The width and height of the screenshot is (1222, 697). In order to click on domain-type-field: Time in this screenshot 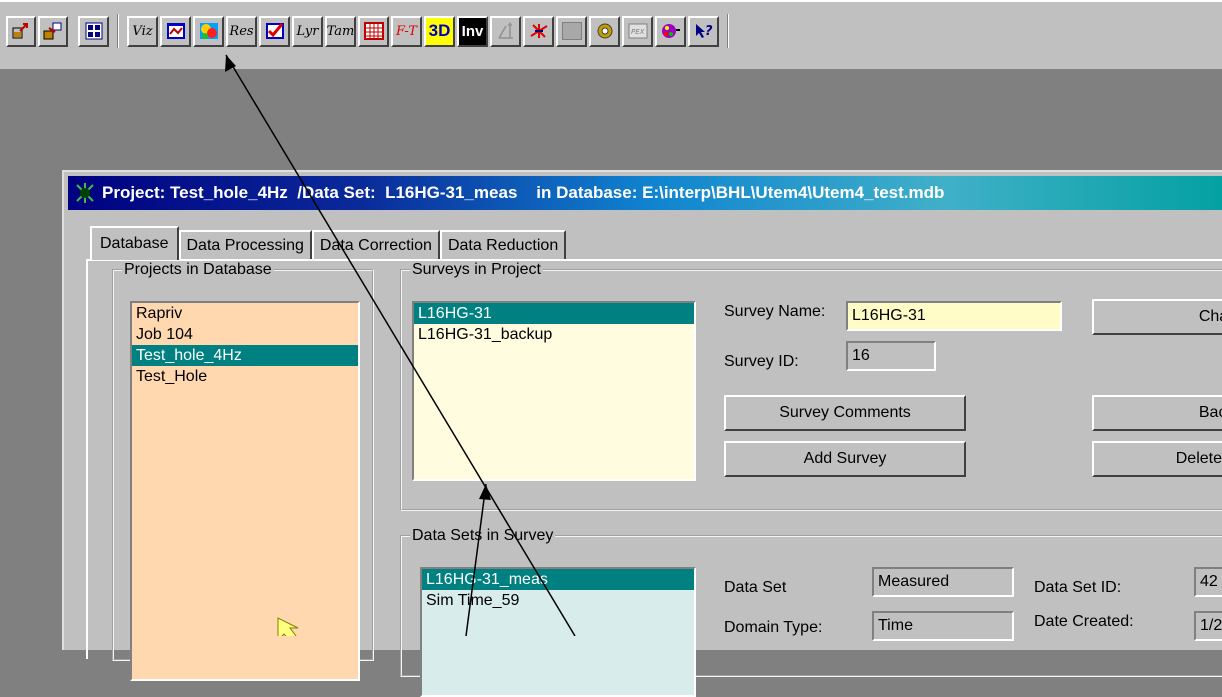, I will do `click(943, 626)`.